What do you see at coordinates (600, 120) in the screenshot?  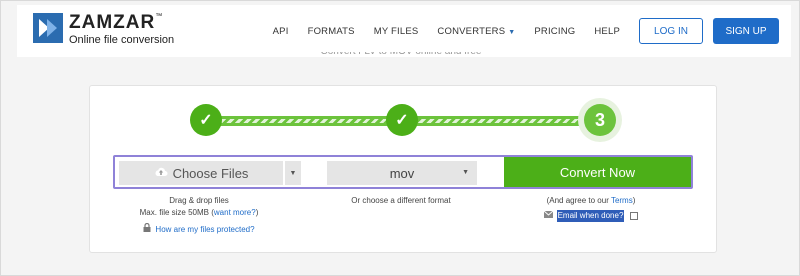 I see `step-3-indicator: 3` at bounding box center [600, 120].